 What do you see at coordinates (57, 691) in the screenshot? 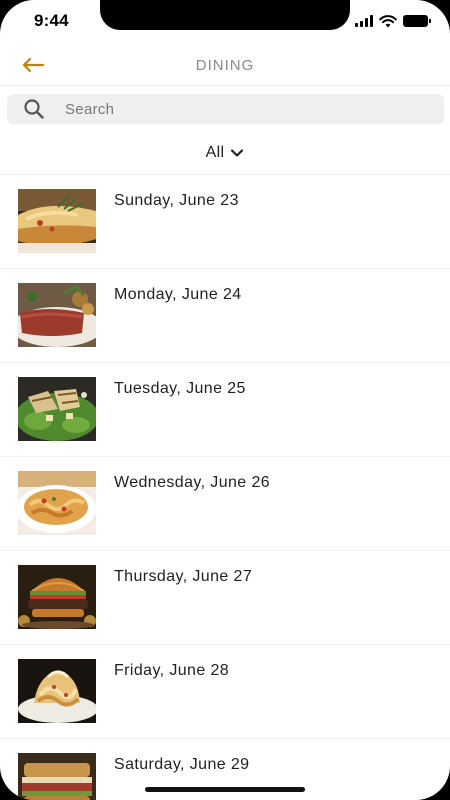
I see `baked-pasta-photo` at bounding box center [57, 691].